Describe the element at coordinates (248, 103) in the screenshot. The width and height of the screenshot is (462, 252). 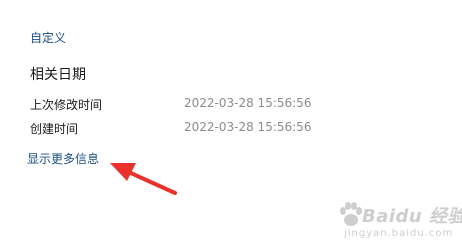
I see `last-modified-value: 2022-03-28 15:56:56` at that location.